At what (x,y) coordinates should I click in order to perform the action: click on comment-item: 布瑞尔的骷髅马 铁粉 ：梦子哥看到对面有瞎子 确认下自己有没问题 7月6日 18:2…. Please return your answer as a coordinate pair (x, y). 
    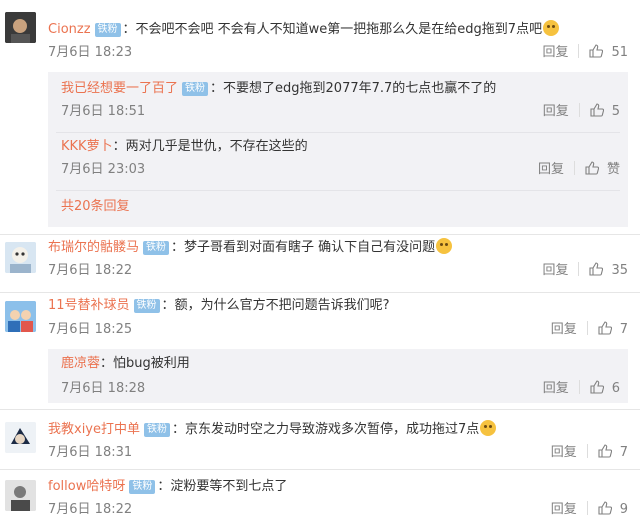
    Looking at the image, I should click on (320, 264).